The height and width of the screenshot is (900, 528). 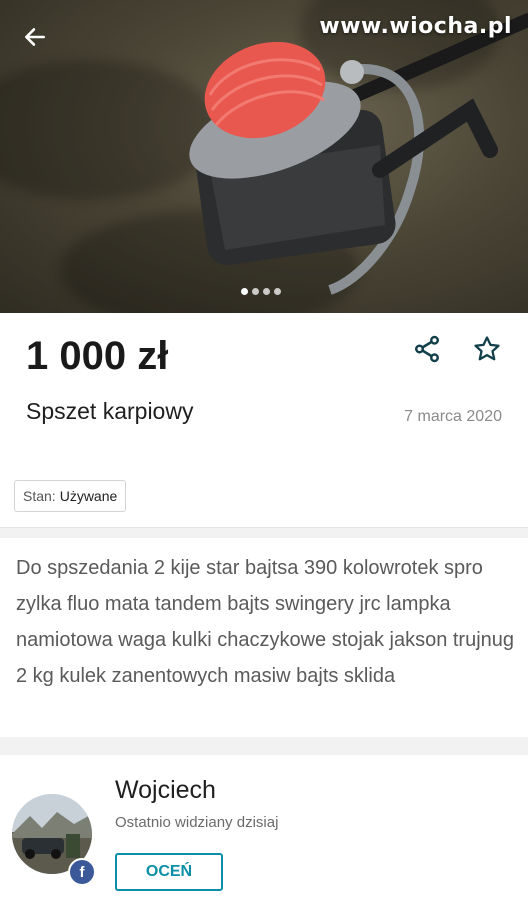 I want to click on listing-price: 1 000 zł, so click(x=97, y=356).